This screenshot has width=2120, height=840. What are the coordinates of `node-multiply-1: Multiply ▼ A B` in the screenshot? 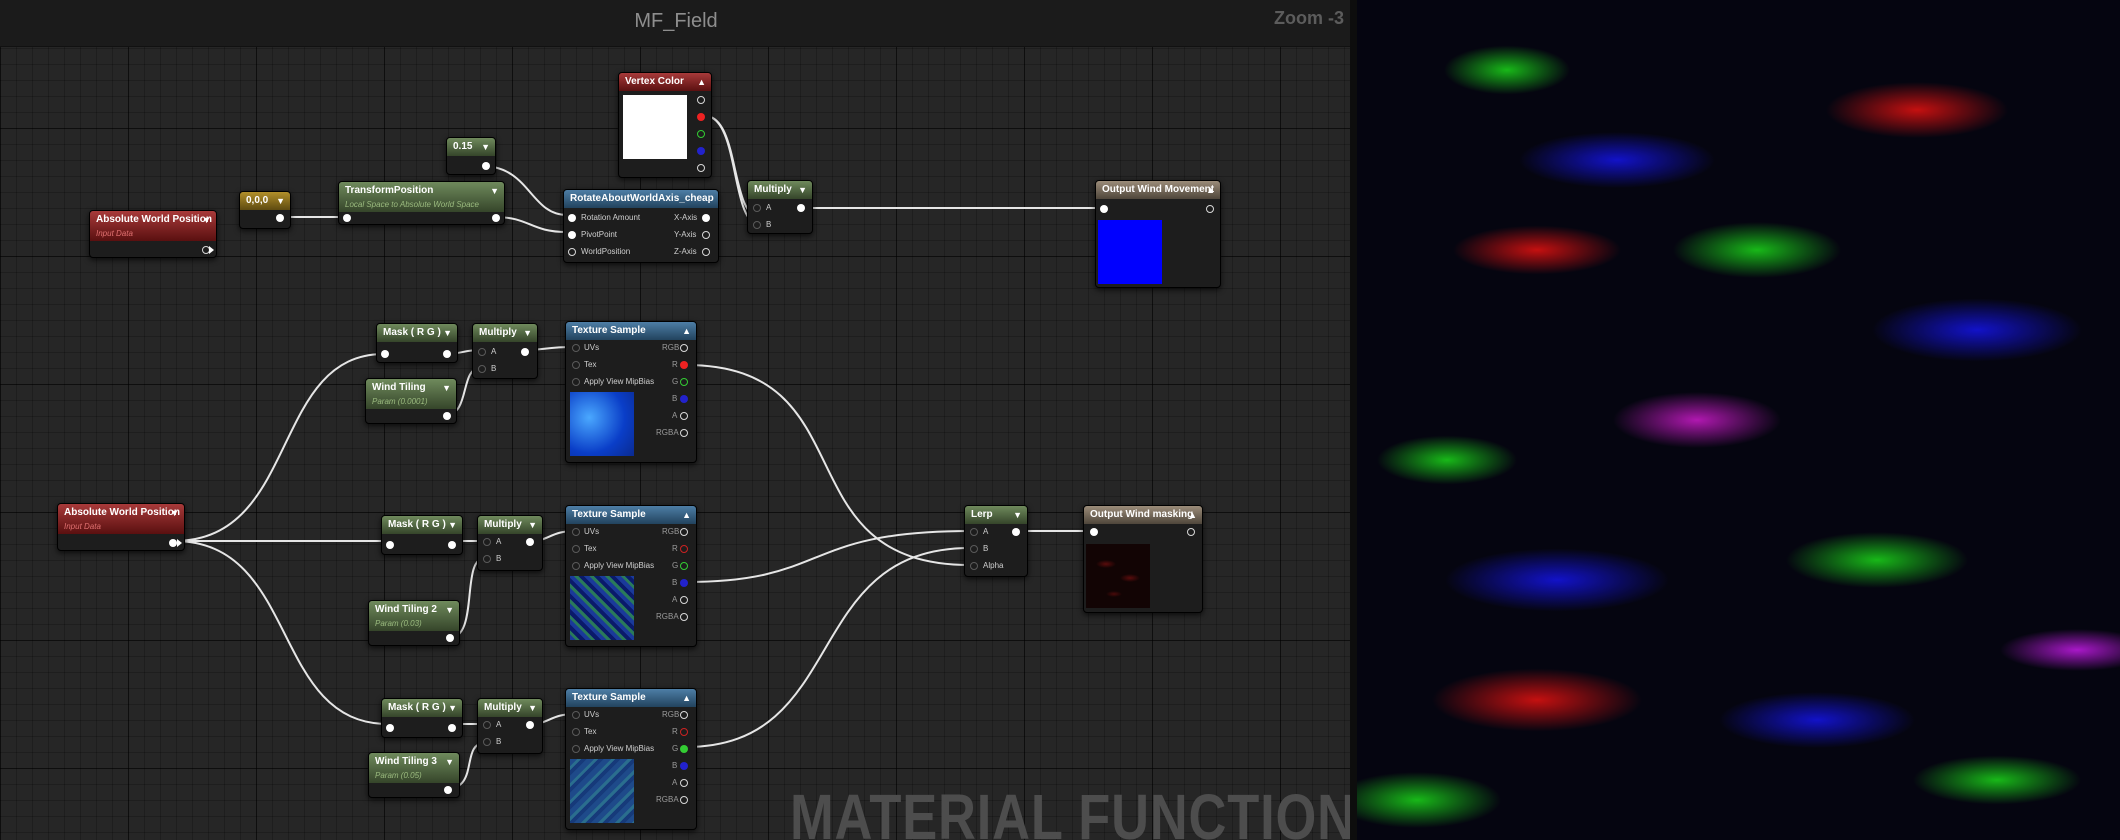 It's located at (505, 351).